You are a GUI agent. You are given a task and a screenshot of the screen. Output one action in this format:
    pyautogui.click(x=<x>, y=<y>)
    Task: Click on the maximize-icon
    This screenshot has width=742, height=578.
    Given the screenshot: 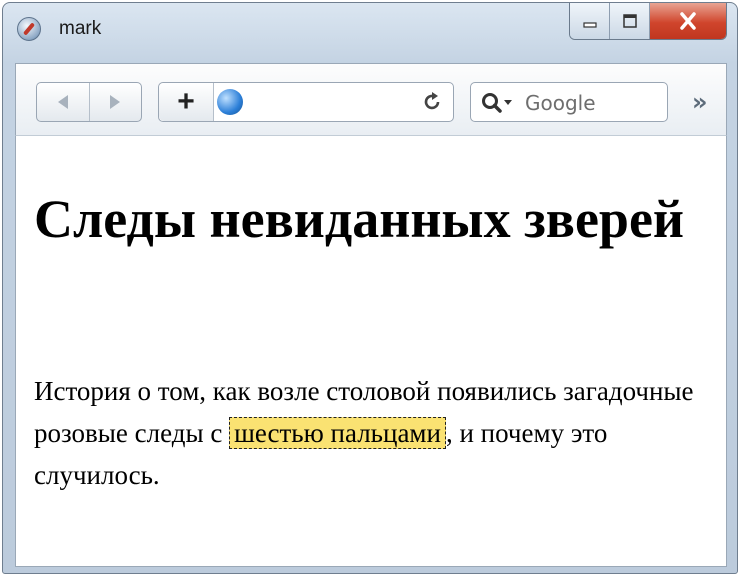 What is the action you would take?
    pyautogui.click(x=629, y=21)
    